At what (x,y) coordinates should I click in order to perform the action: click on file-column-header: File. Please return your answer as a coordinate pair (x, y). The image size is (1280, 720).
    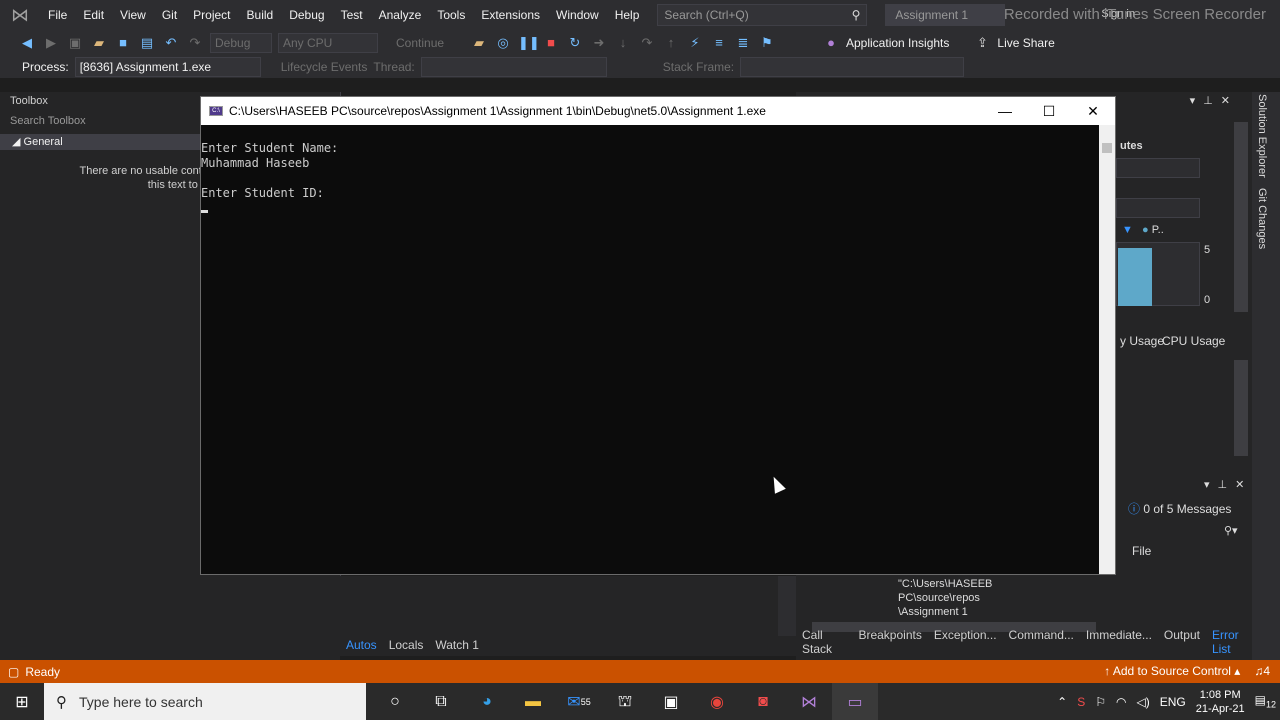
    Looking at the image, I should click on (1141, 551).